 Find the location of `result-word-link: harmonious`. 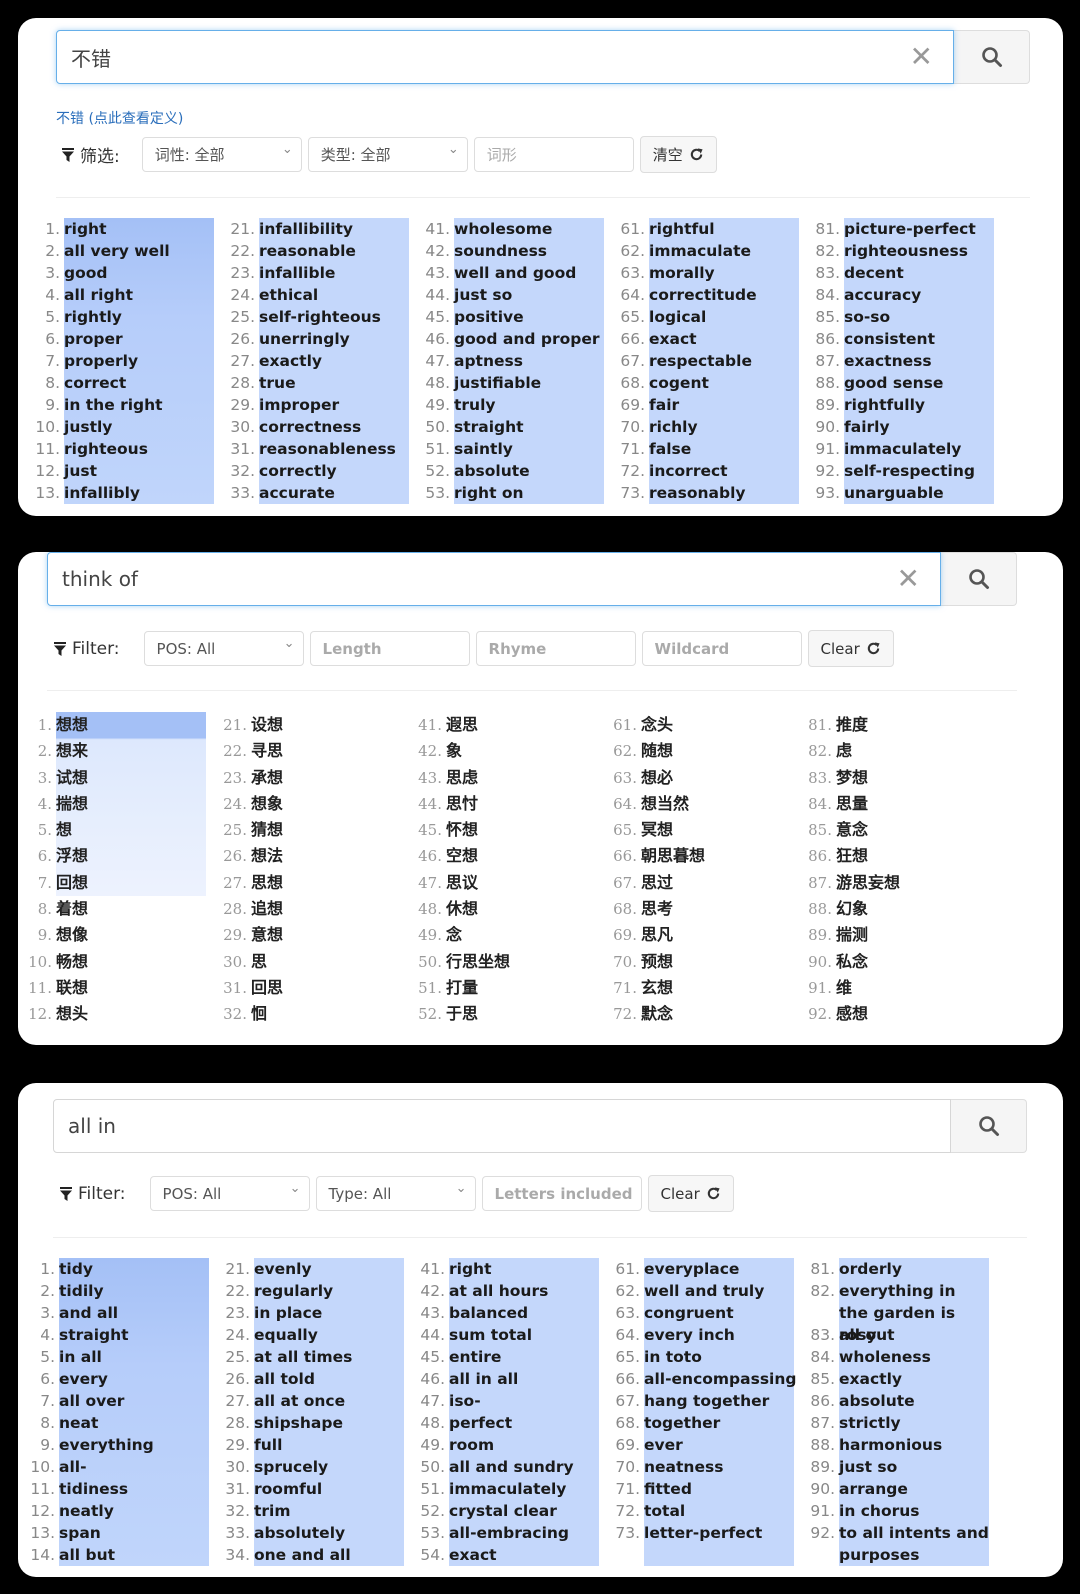

result-word-link: harmonious is located at coordinates (890, 1445).